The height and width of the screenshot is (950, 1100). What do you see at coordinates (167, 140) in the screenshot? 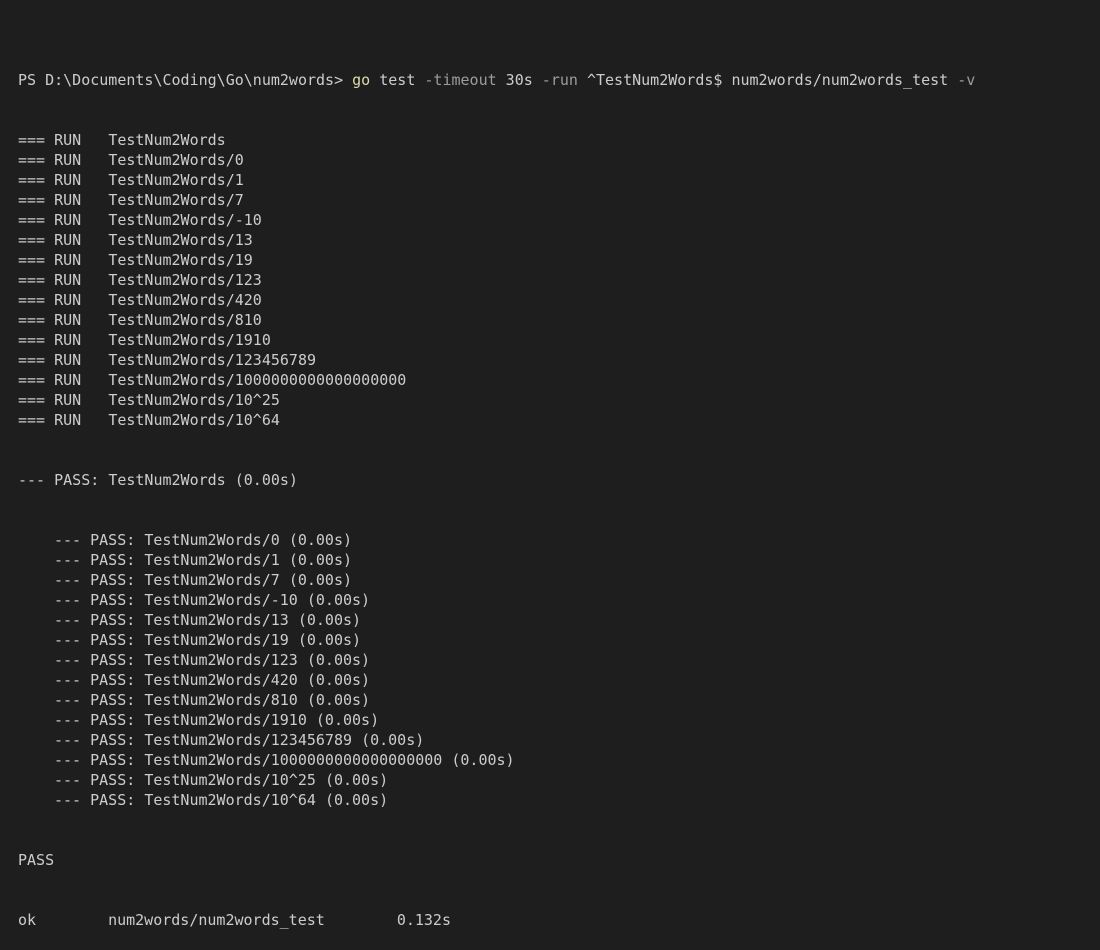
I see `run-test-name: TestNum2Words` at bounding box center [167, 140].